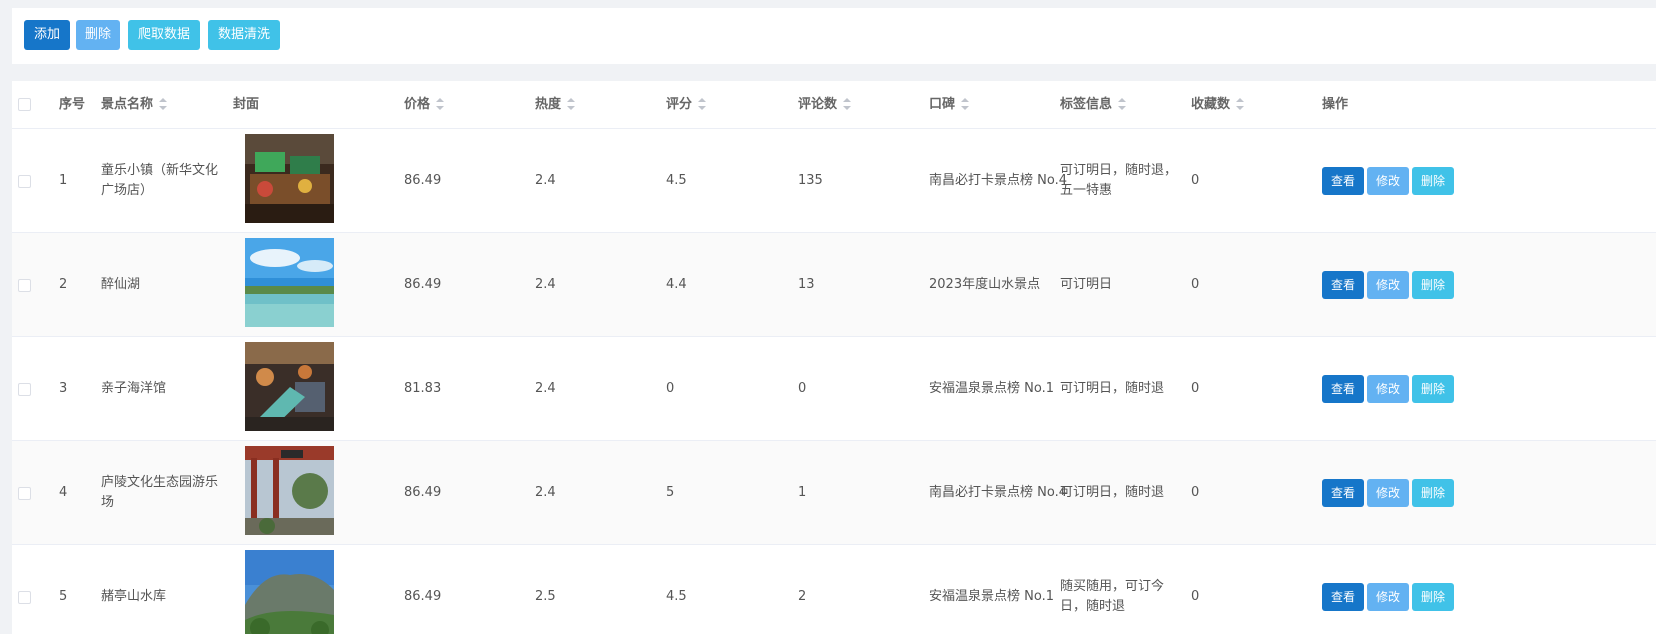 The image size is (1656, 634). Describe the element at coordinates (1086, 284) in the screenshot. I see `row-tags: 可订明日` at that location.